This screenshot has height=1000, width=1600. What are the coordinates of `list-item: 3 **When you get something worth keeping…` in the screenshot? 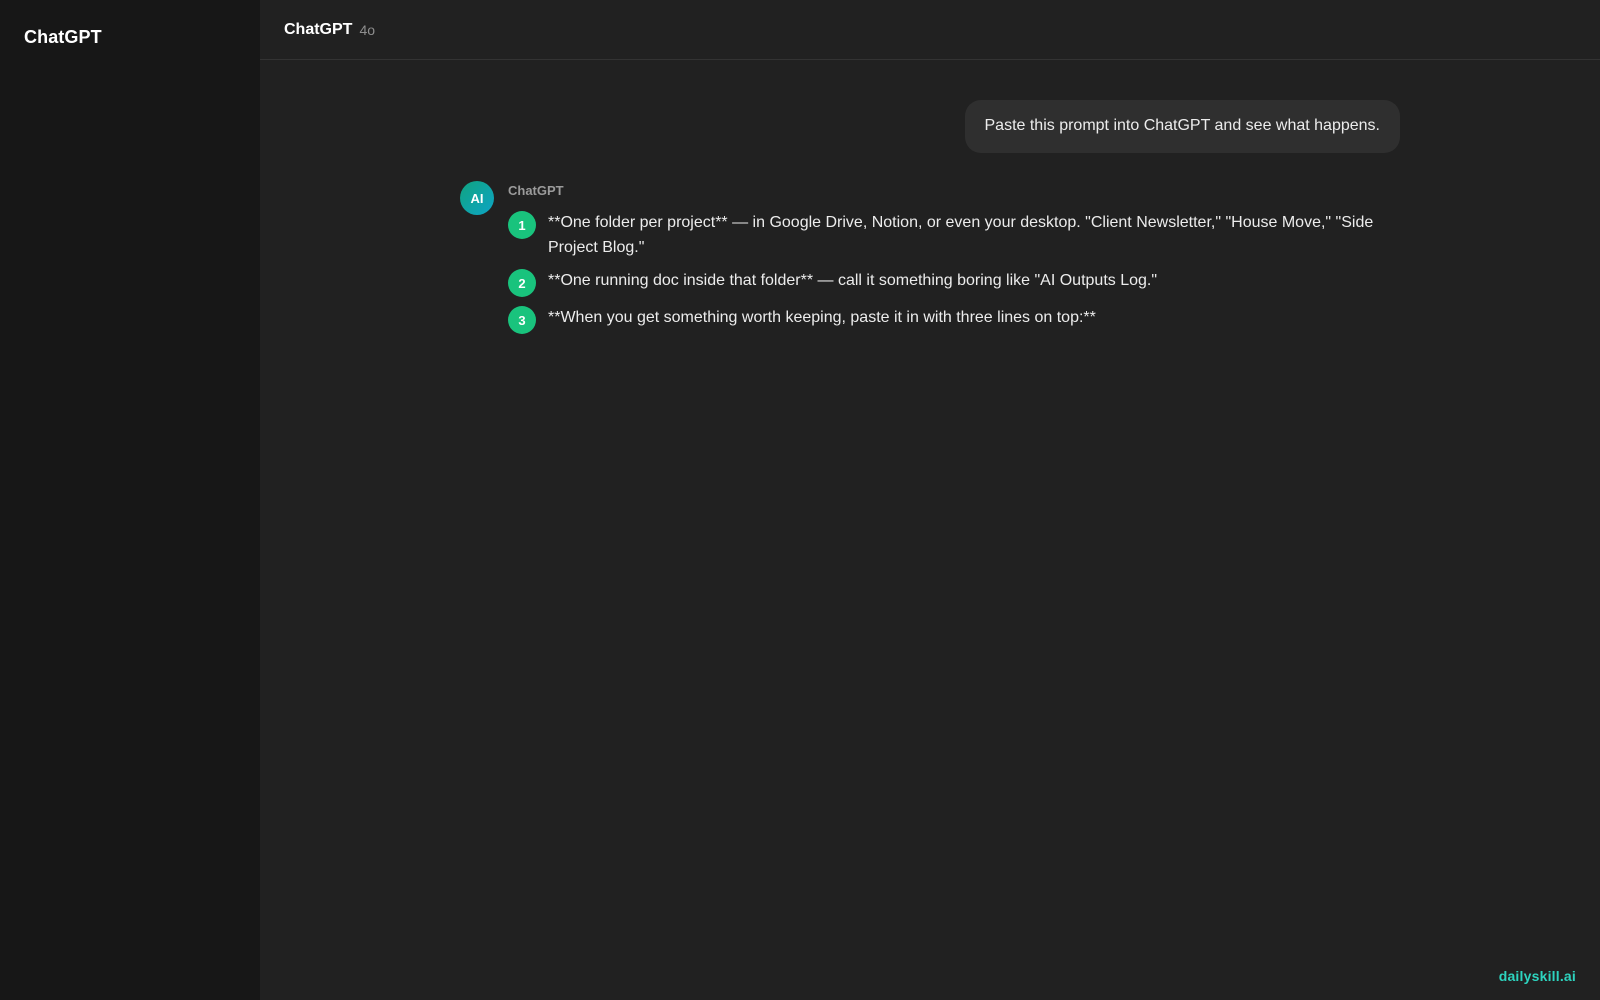 It's located at (954, 319).